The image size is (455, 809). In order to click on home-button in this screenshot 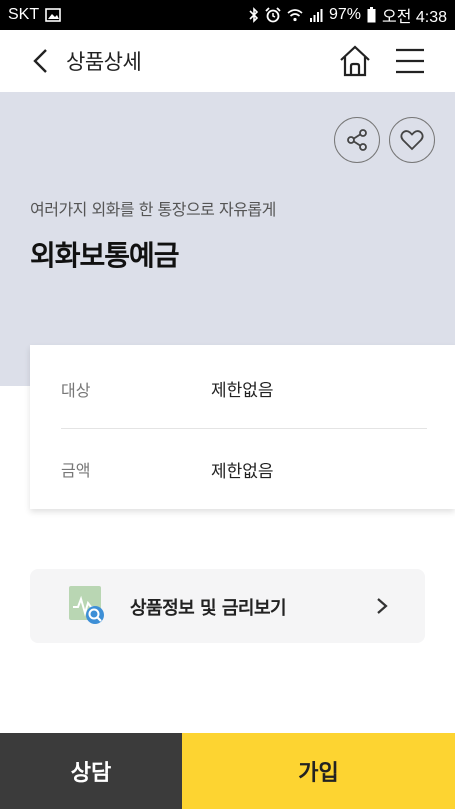, I will do `click(355, 61)`.